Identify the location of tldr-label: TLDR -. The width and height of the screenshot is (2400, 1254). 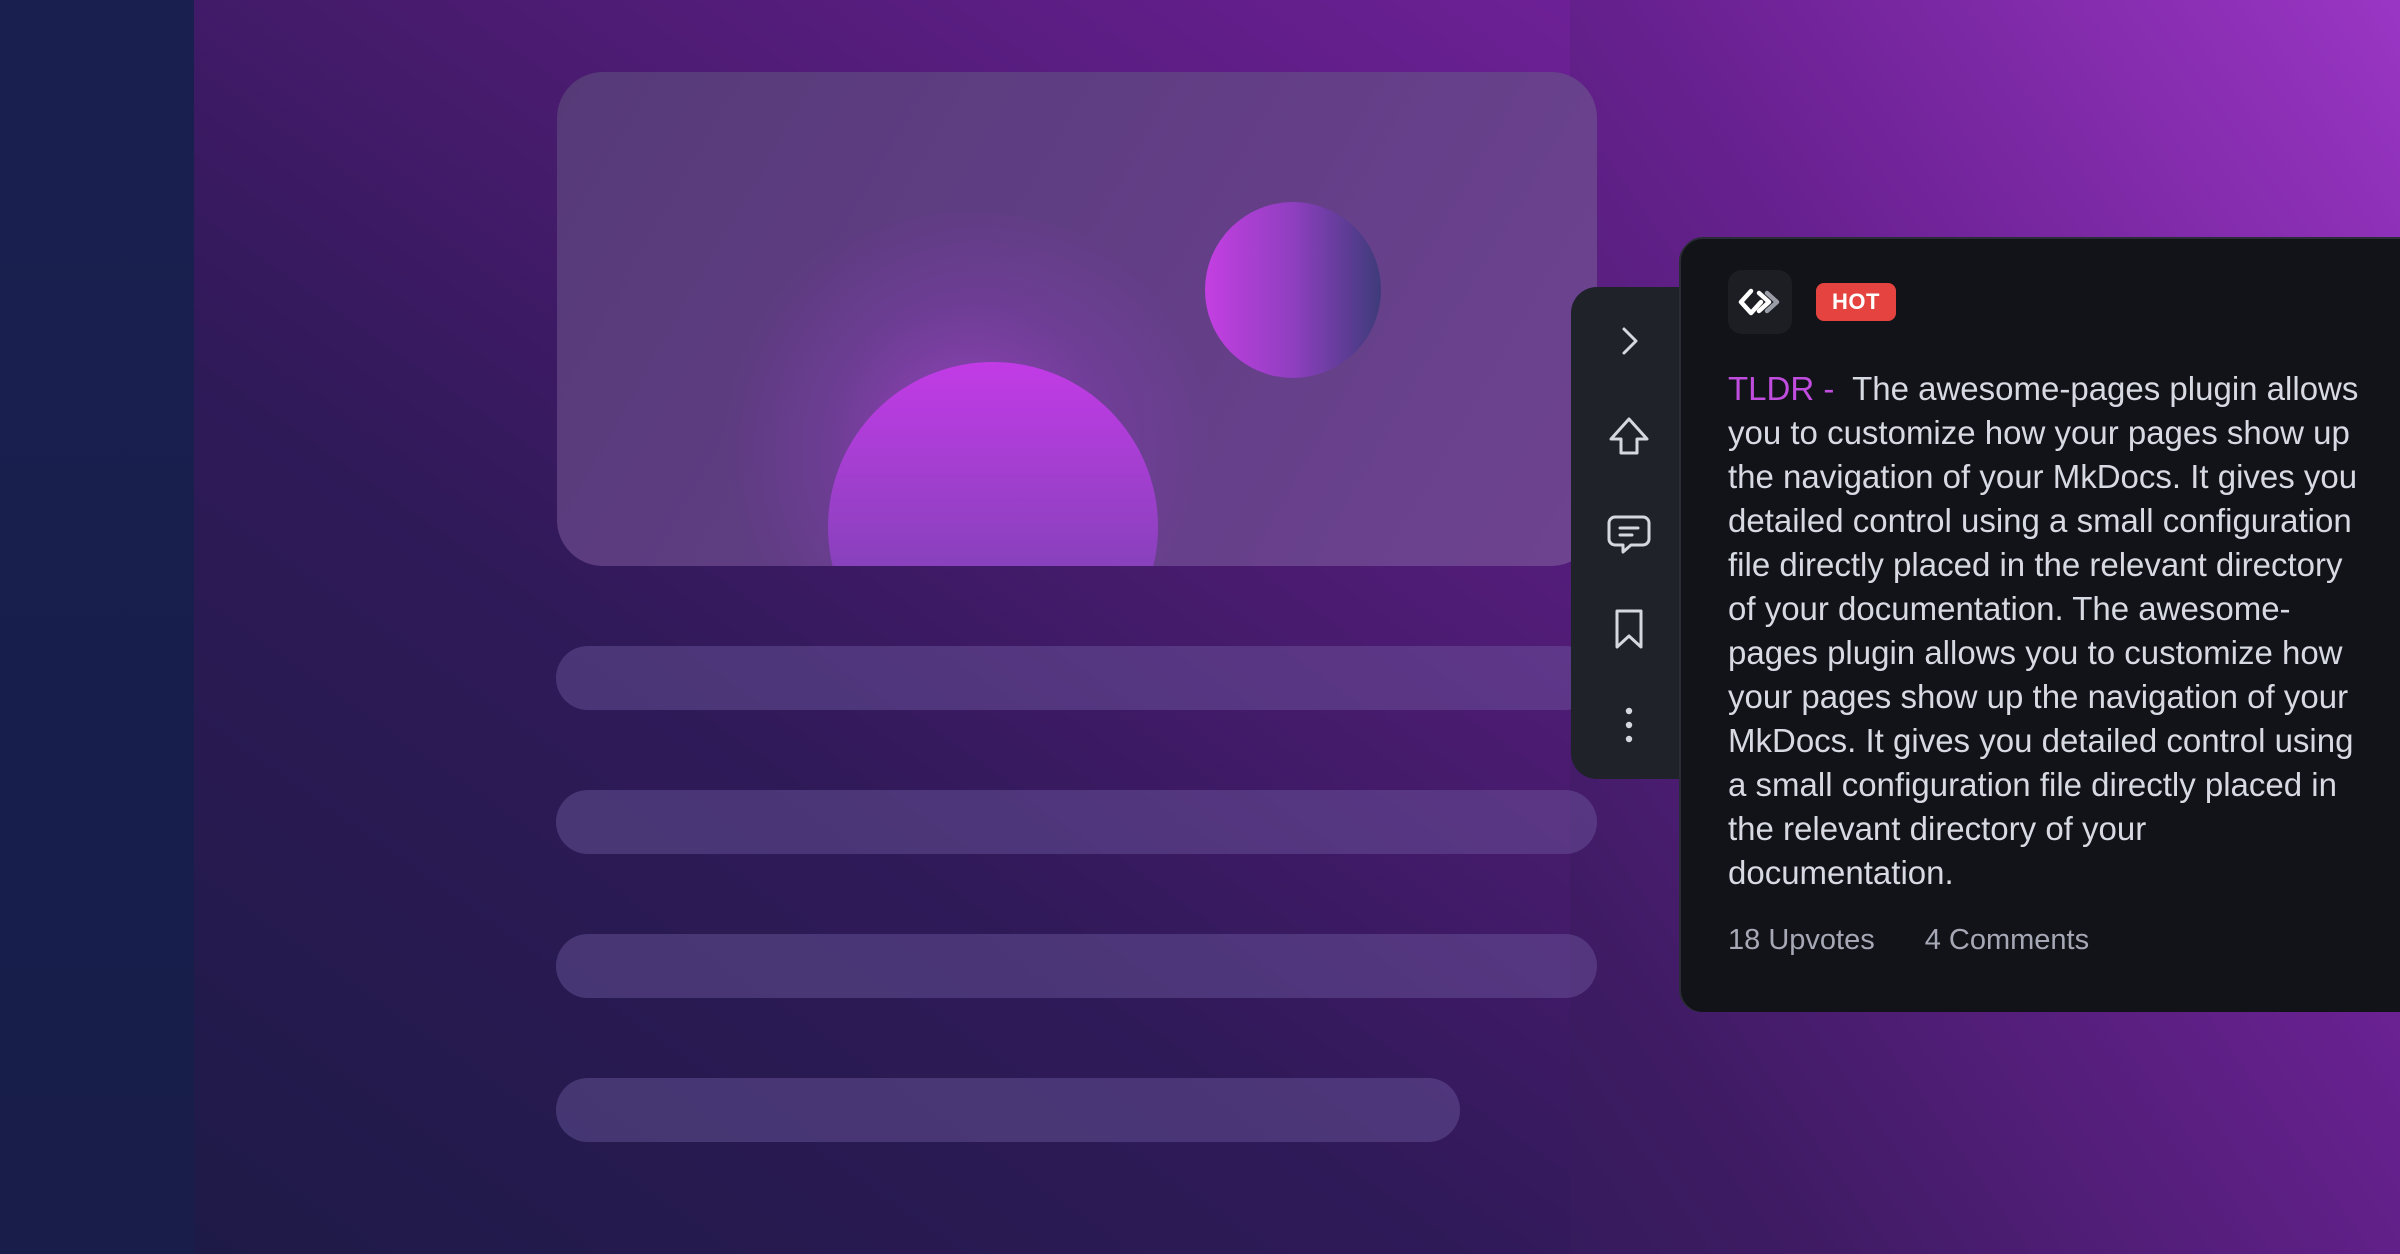
(1781, 388).